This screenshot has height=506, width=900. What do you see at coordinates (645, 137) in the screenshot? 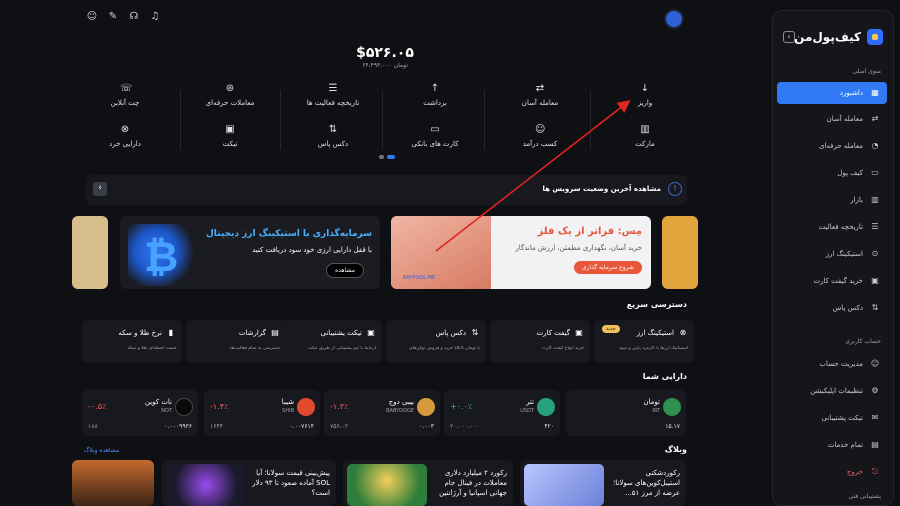
I see `action-market: ▥ مارکت` at bounding box center [645, 137].